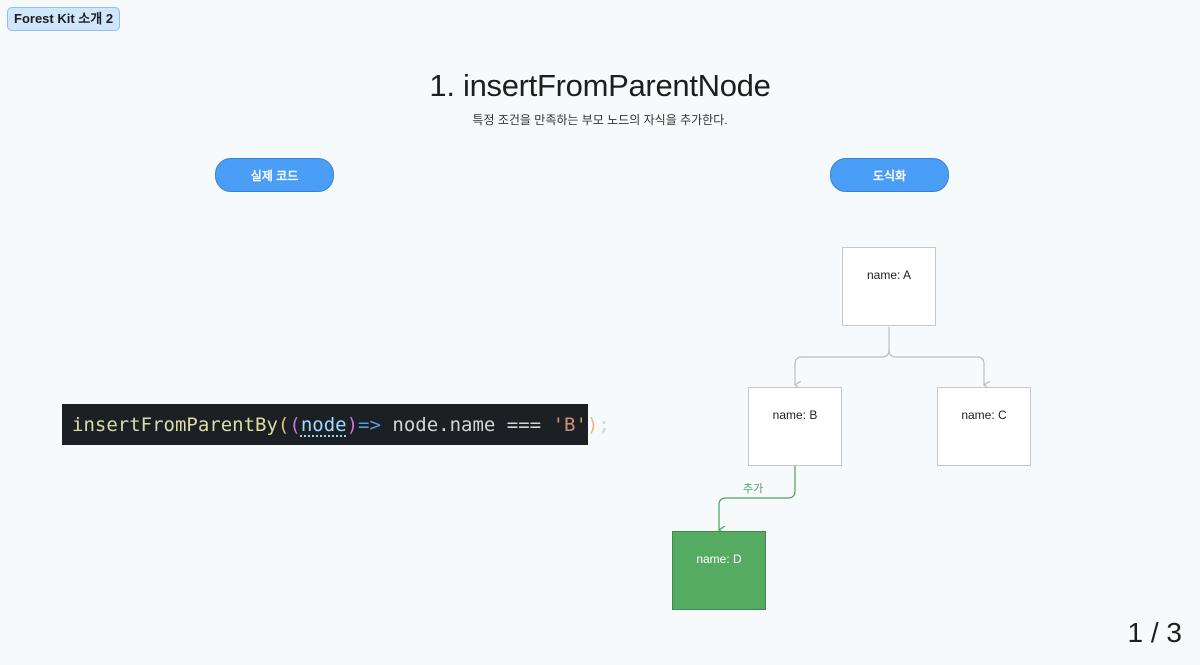  I want to click on edge-a-b, so click(842, 356).